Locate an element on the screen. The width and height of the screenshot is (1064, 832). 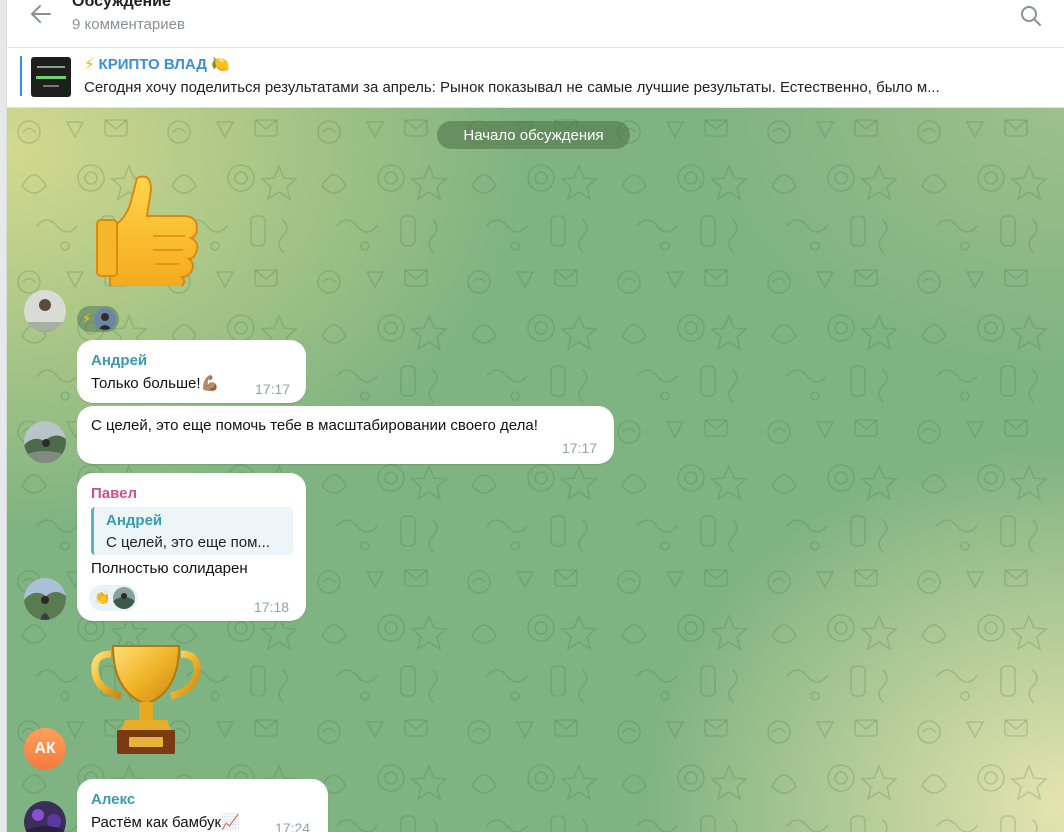
search-icon is located at coordinates (1031, 16).